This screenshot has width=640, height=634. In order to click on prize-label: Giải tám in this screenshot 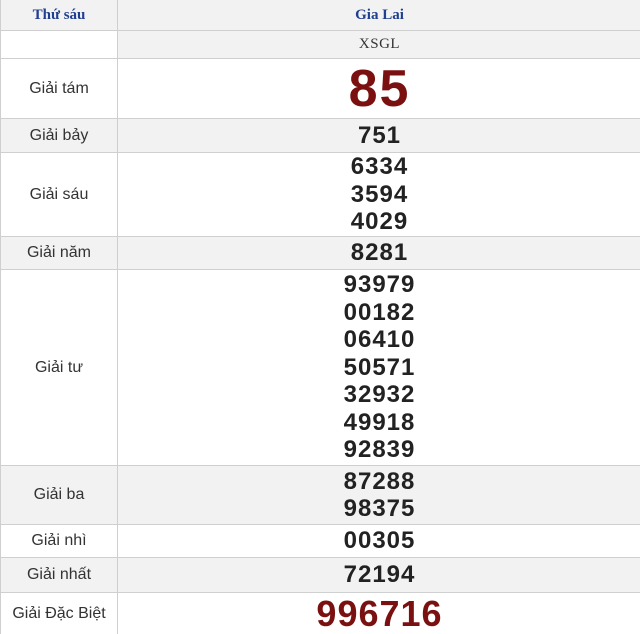, I will do `click(59, 88)`.